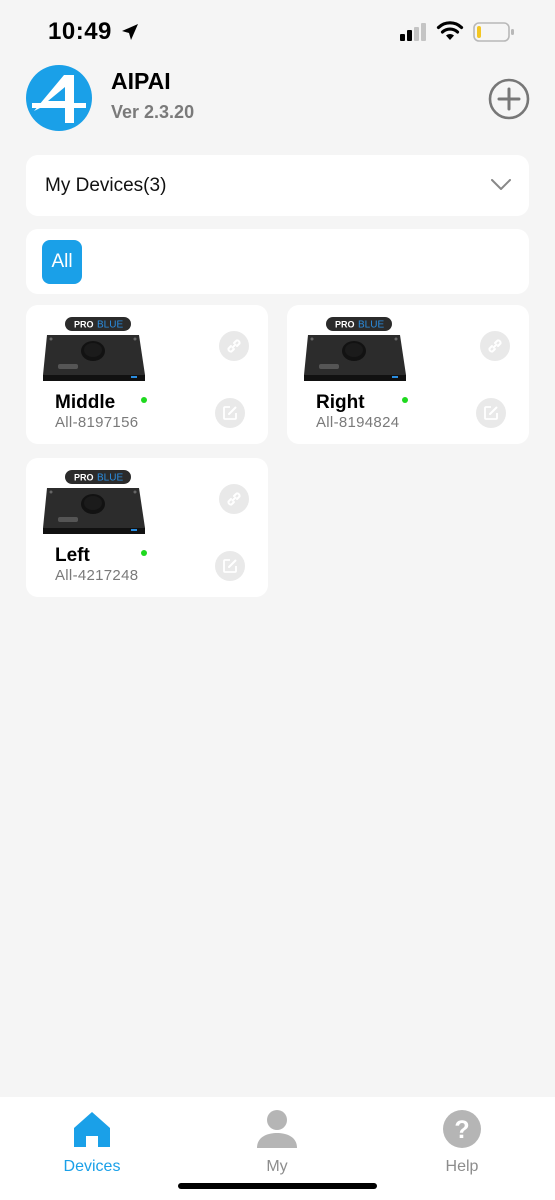 This screenshot has height=1200, width=555. I want to click on tab-my: My, so click(277, 1144).